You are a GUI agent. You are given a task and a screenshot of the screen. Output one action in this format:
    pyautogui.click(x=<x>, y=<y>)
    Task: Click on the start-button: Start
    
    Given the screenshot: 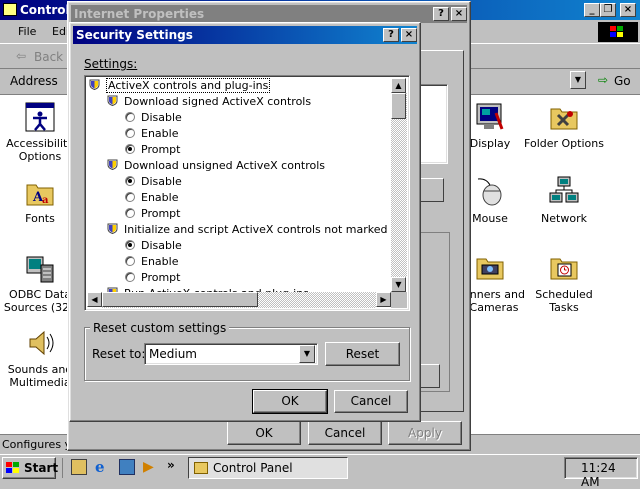 What is the action you would take?
    pyautogui.click(x=30, y=468)
    